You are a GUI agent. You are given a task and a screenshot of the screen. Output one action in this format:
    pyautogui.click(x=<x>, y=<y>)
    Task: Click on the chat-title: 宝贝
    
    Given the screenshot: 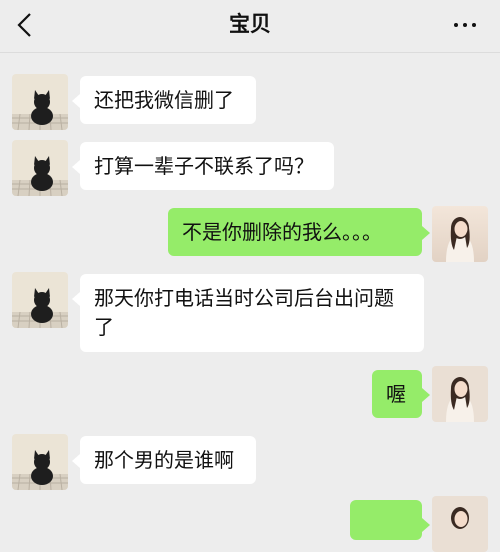 What is the action you would take?
    pyautogui.click(x=250, y=24)
    